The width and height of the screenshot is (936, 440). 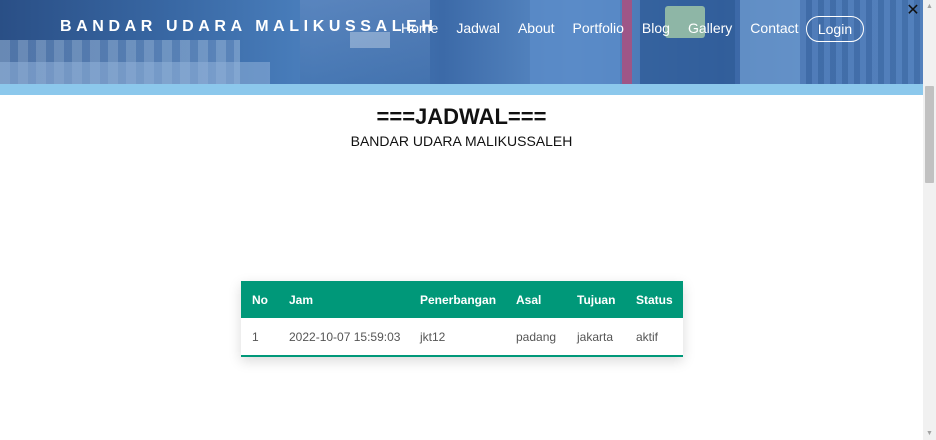 I want to click on vertical-scrollbar: ▲ ▼, so click(x=929, y=220).